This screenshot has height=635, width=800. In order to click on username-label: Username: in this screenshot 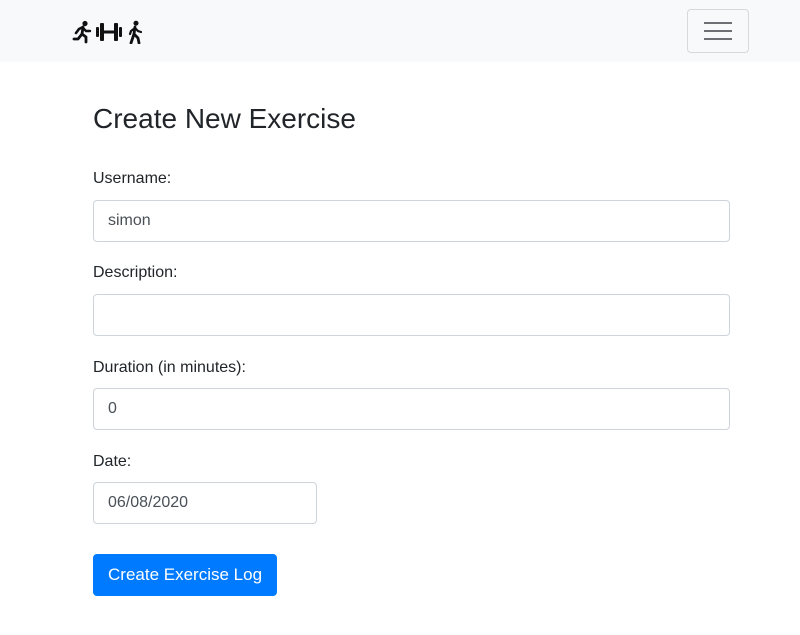, I will do `click(132, 178)`.